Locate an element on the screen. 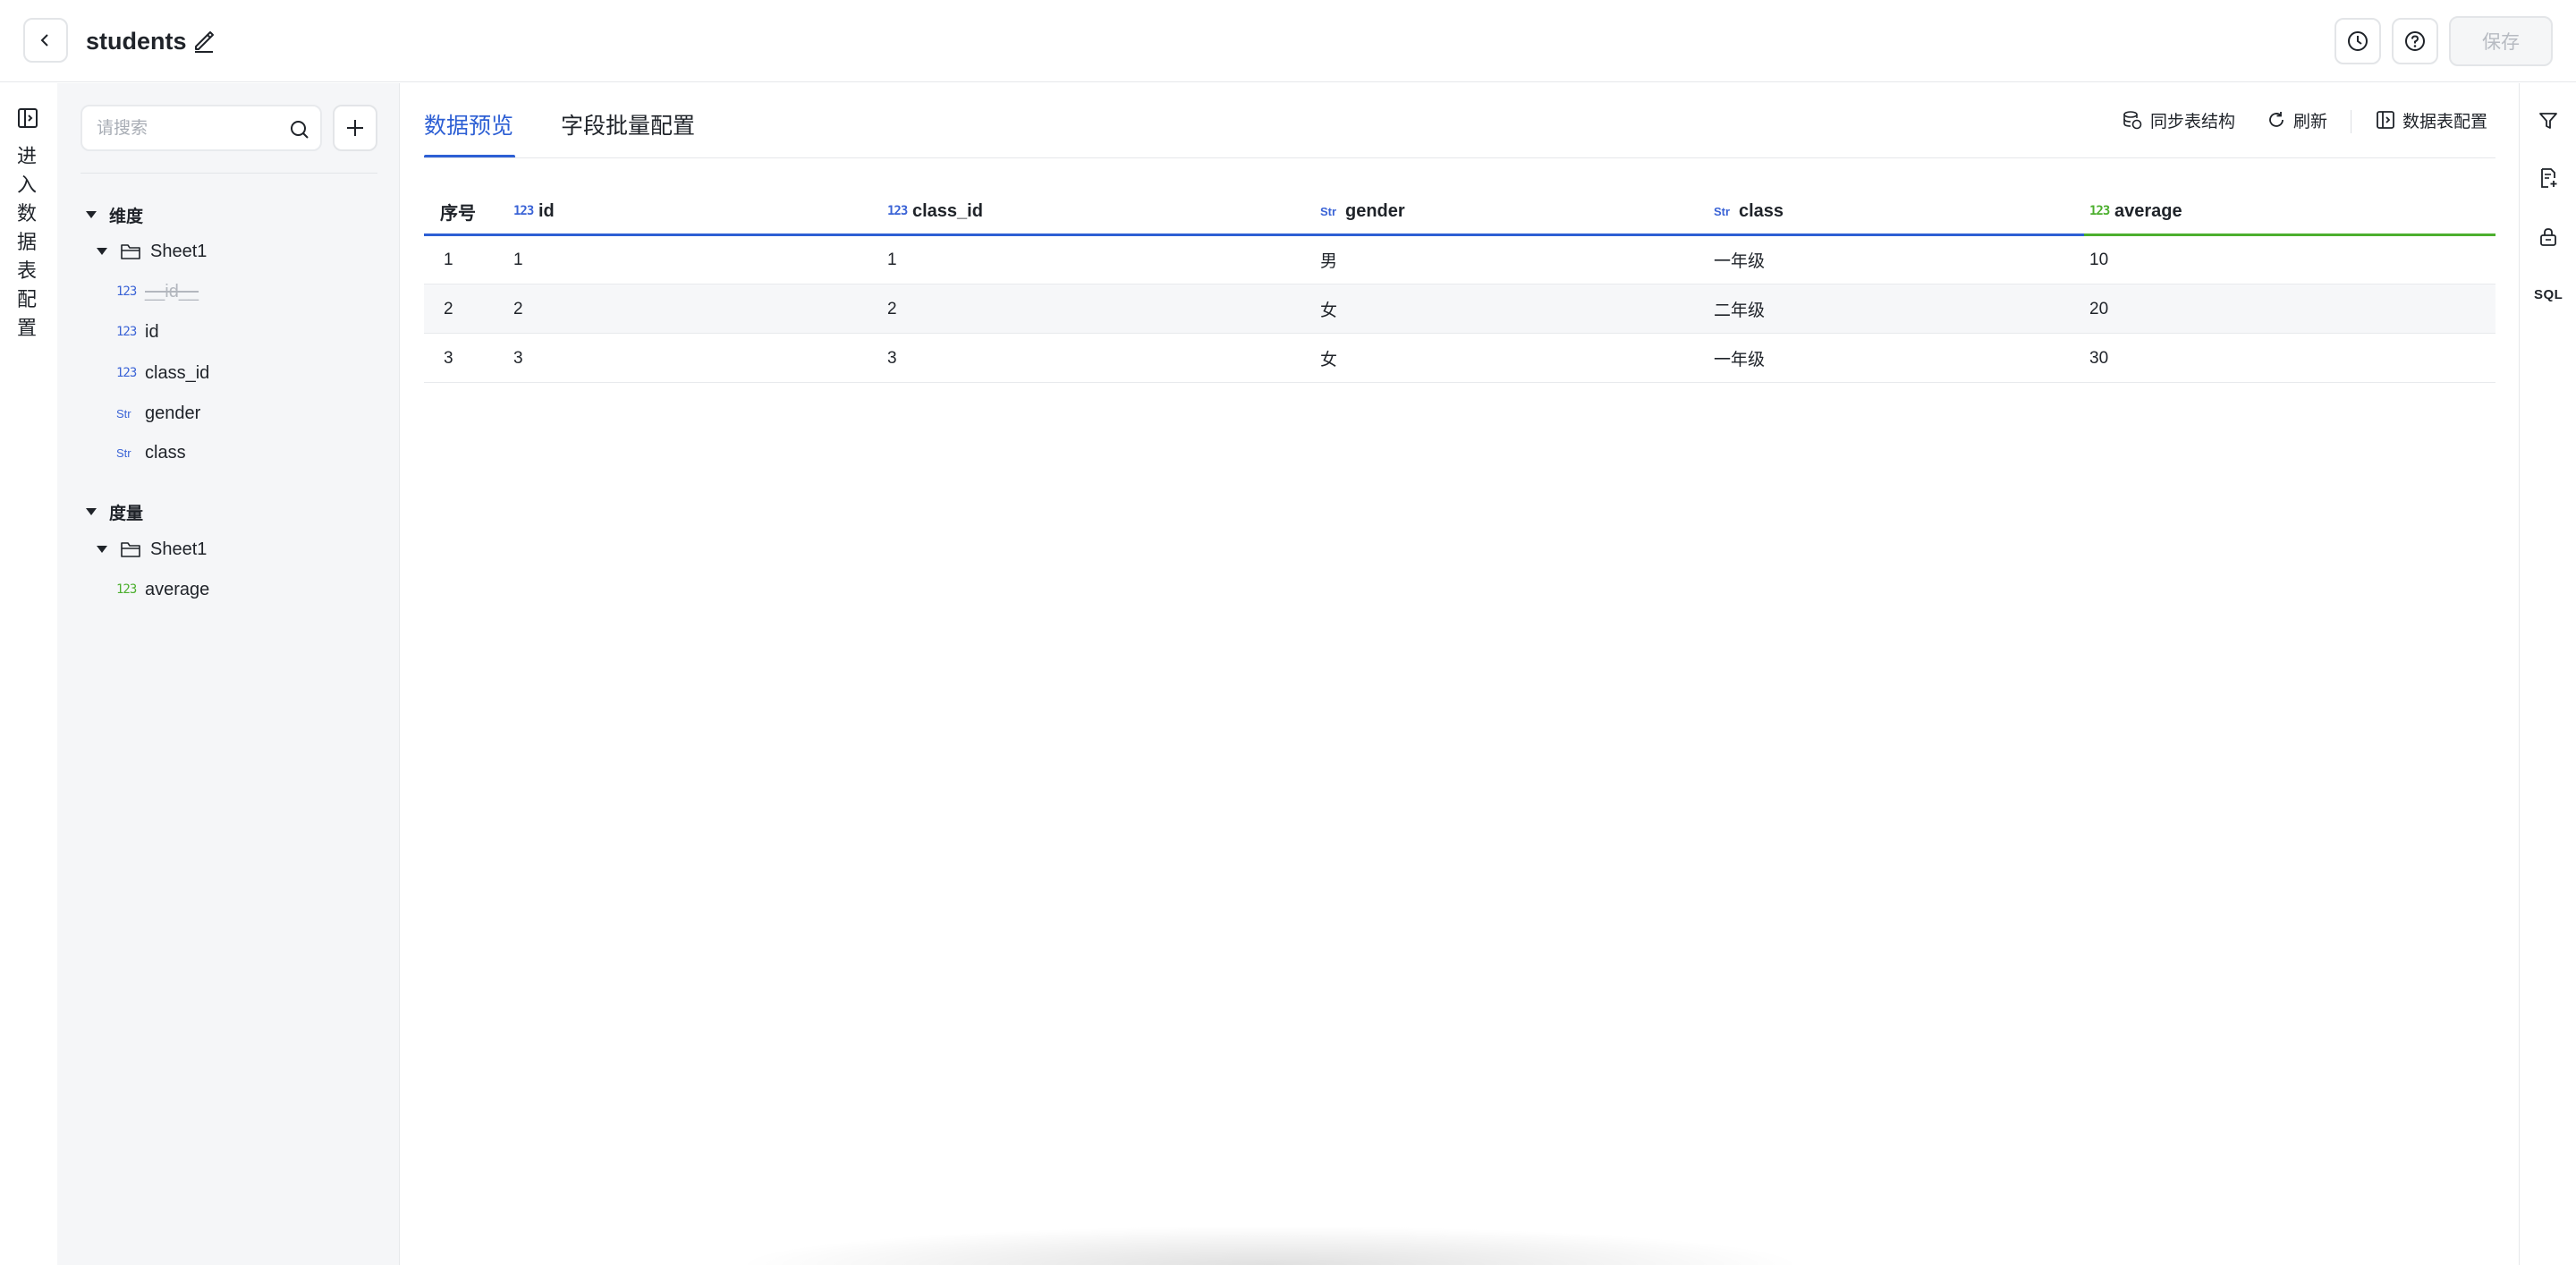 The height and width of the screenshot is (1265, 2576). field-label: __id__ is located at coordinates (172, 291).